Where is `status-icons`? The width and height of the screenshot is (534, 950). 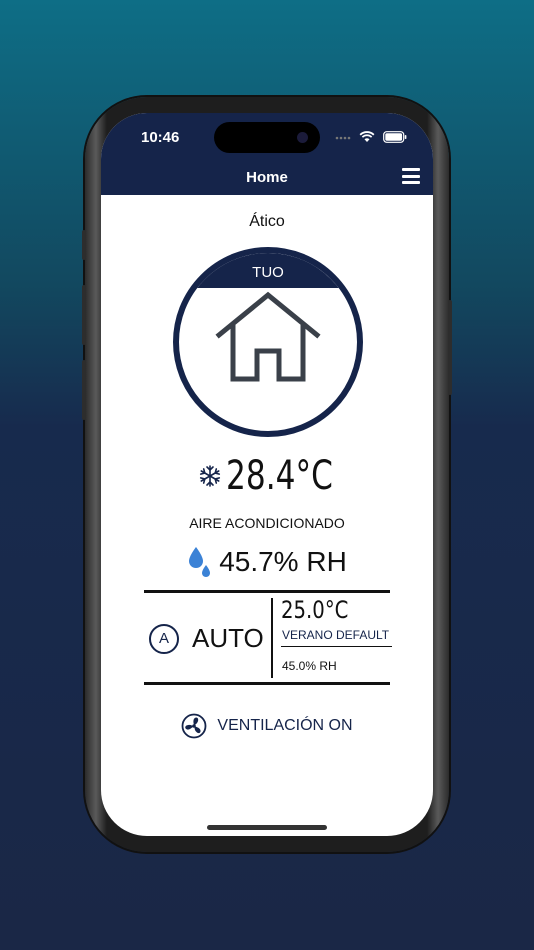 status-icons is located at coordinates (371, 137).